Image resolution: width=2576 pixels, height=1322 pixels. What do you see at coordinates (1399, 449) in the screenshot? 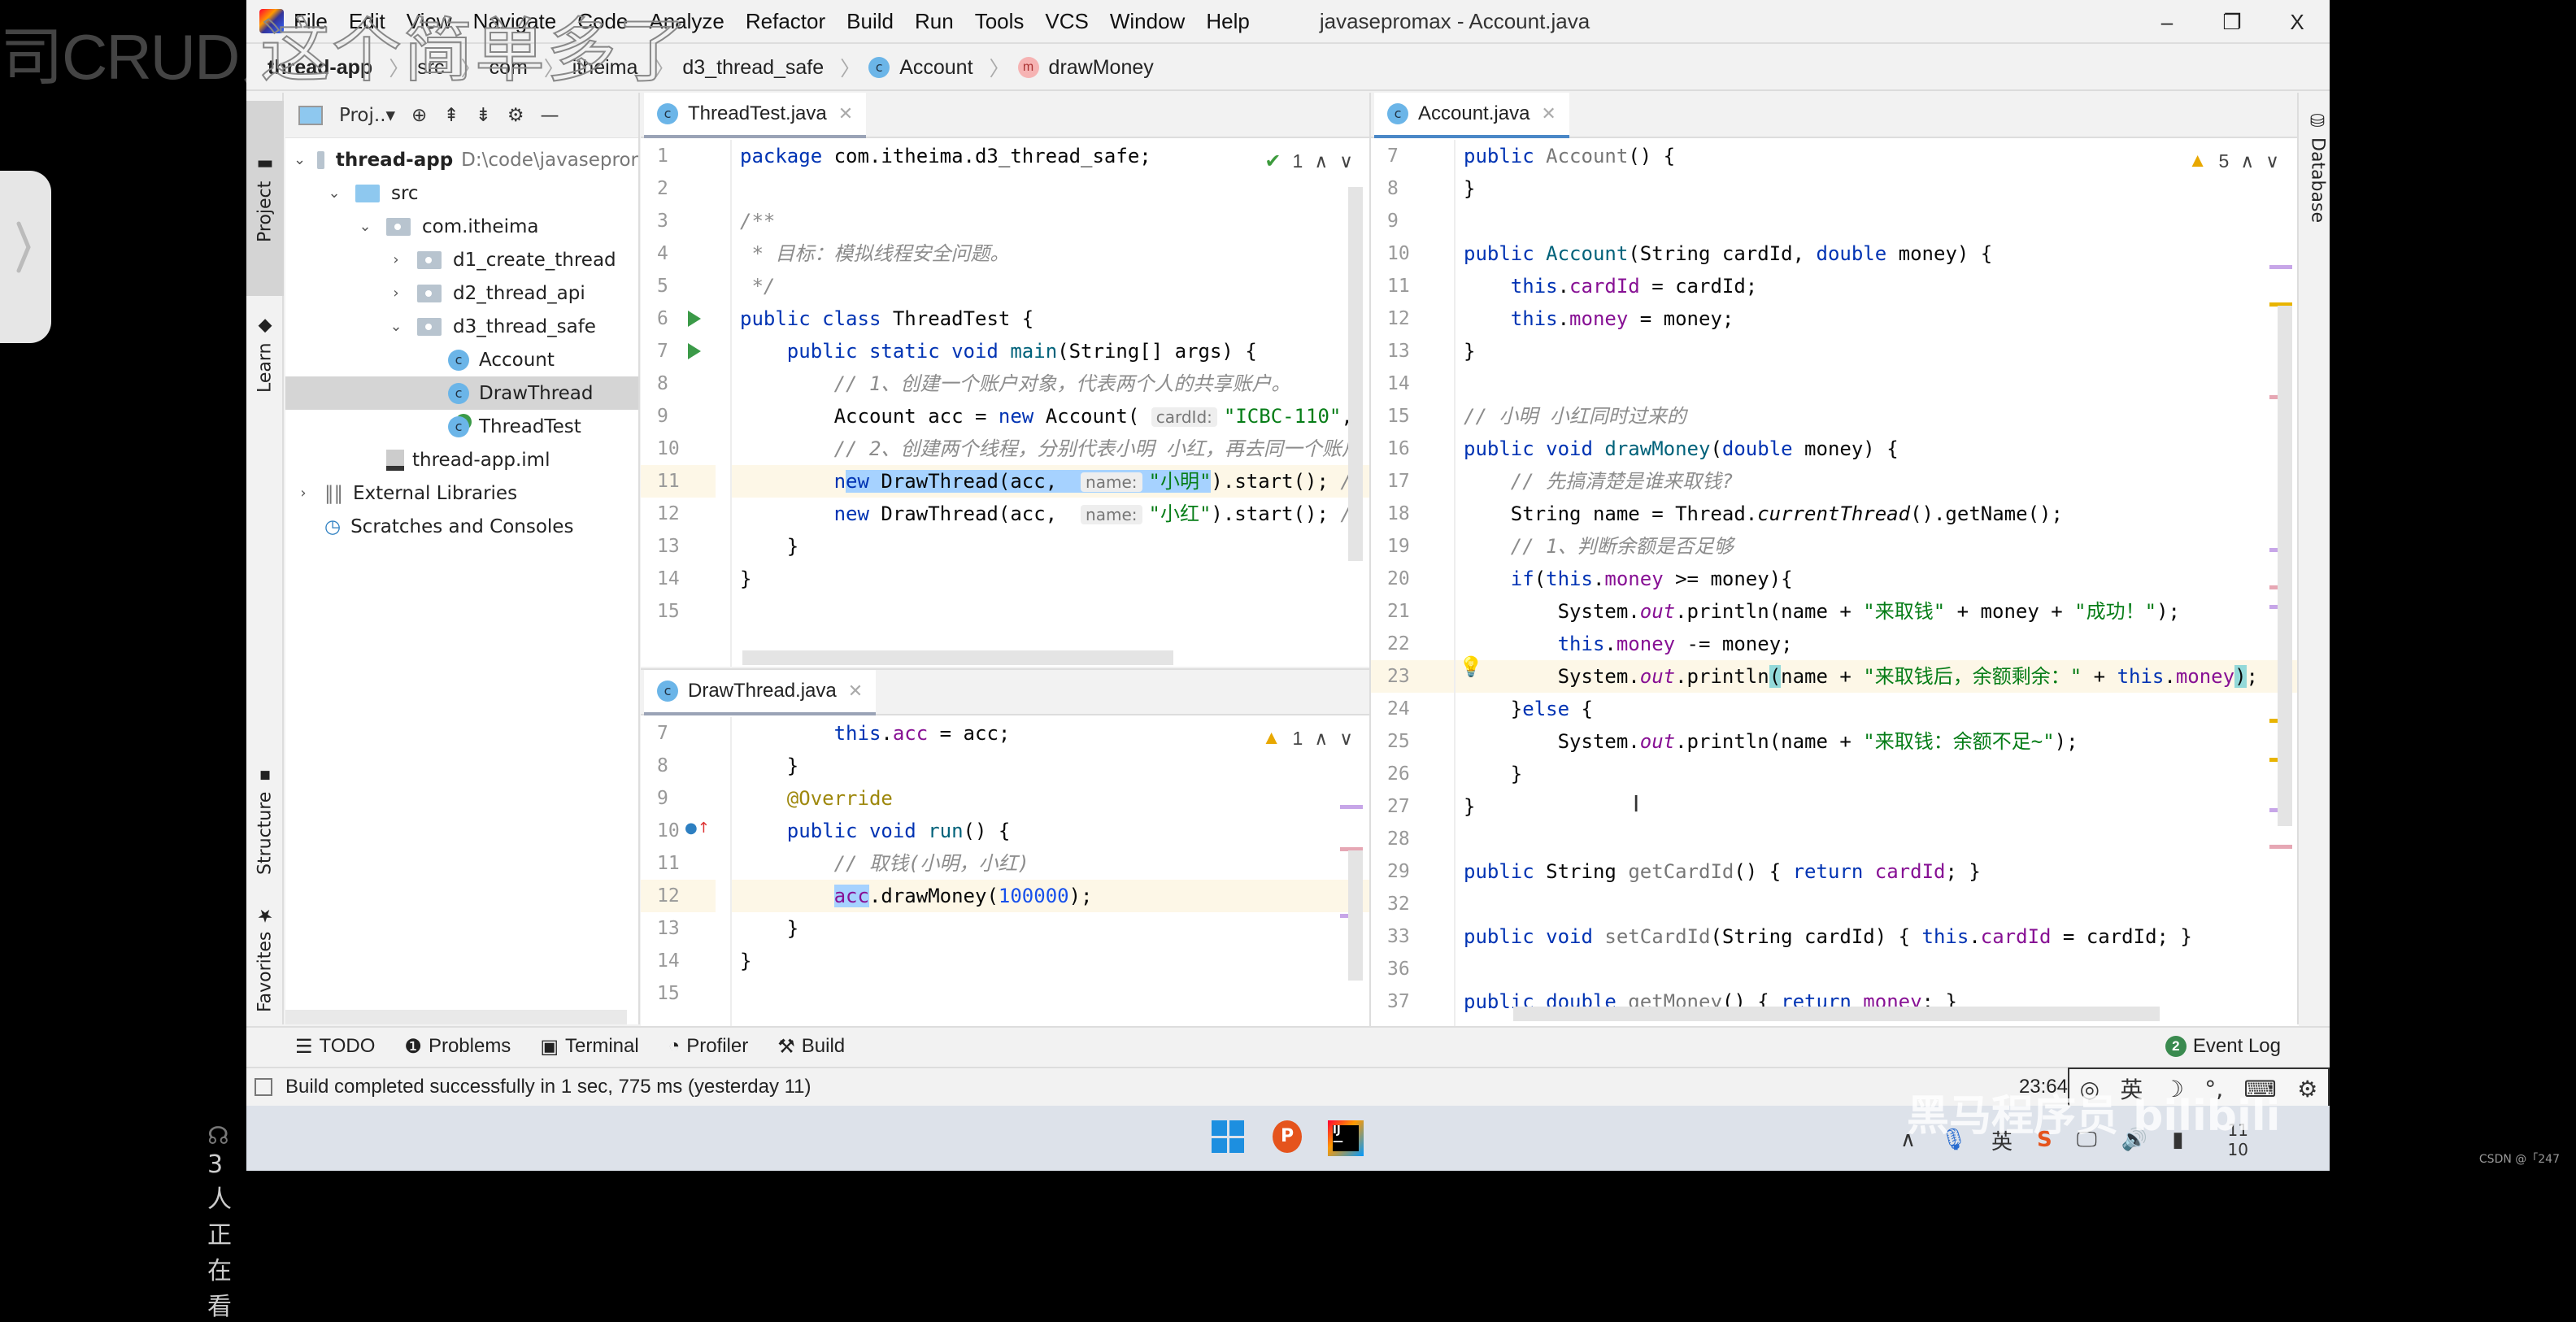
I see `line-number: 16` at bounding box center [1399, 449].